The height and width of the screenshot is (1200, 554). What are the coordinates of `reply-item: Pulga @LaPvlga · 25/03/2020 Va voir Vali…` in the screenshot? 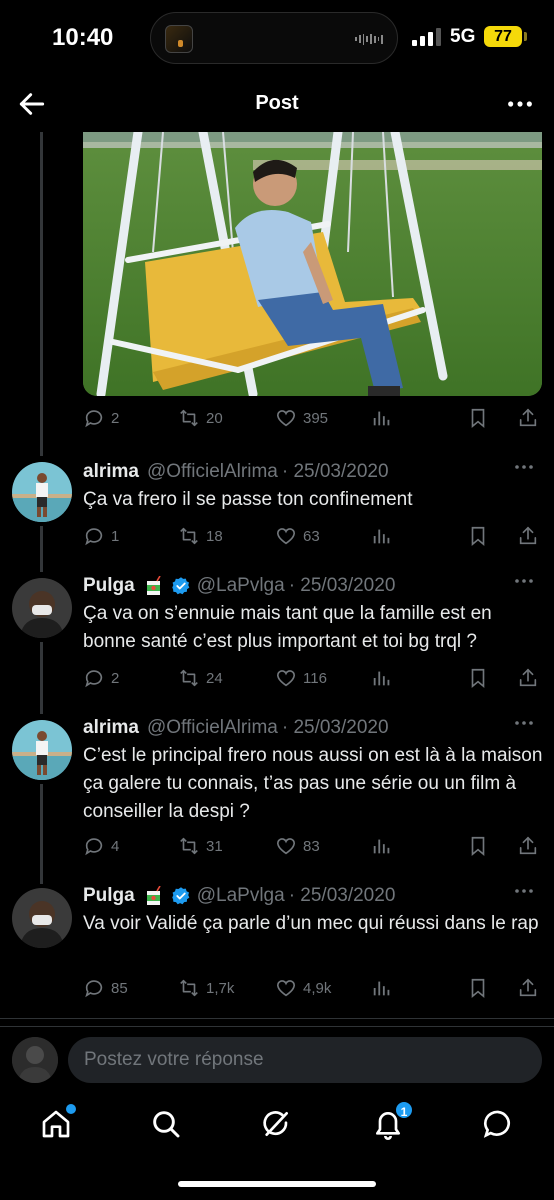 It's located at (277, 944).